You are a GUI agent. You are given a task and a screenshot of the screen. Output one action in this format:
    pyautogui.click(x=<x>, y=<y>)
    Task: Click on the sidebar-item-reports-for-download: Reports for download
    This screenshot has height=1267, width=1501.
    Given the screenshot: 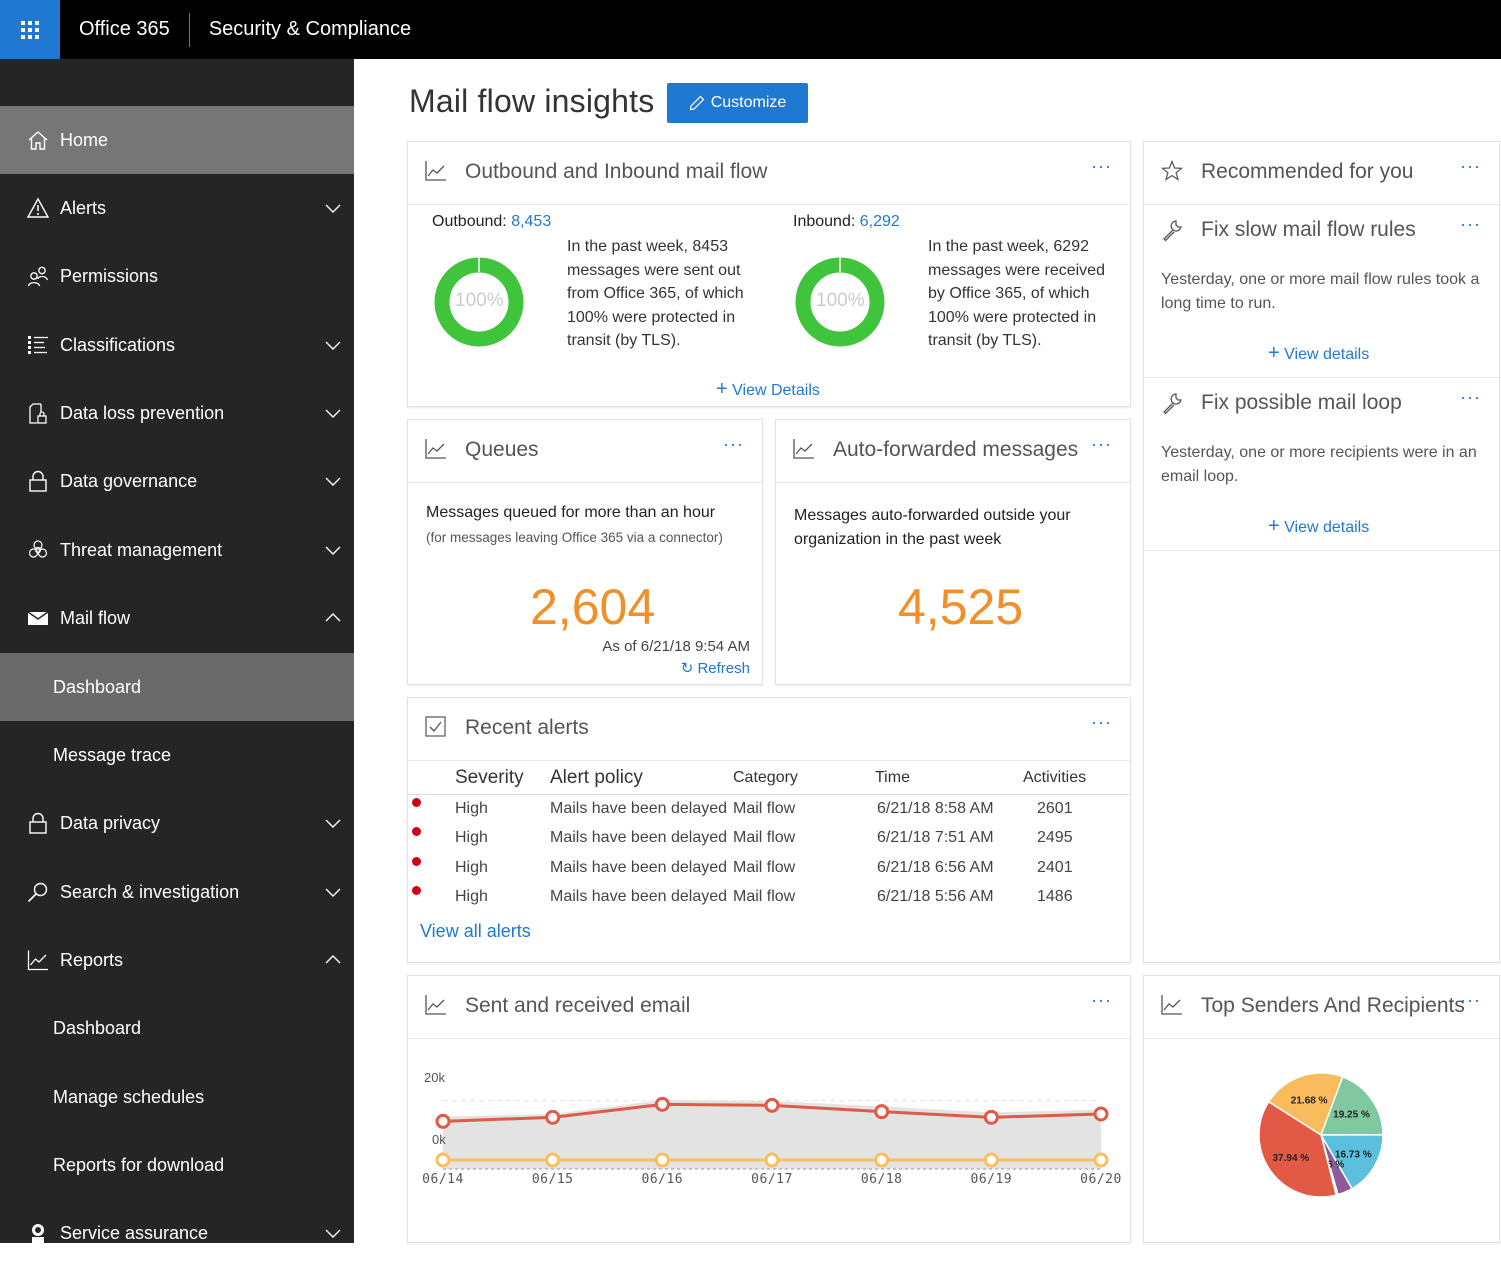 What is the action you would take?
    pyautogui.click(x=177, y=1165)
    